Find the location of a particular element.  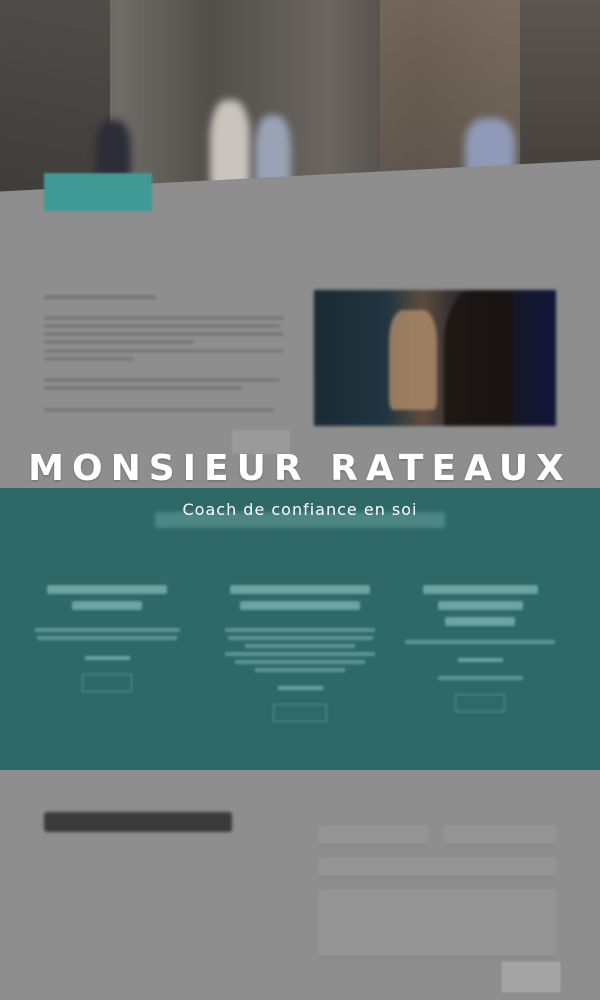

site-subtitle: Coach de confiance en soi is located at coordinates (300, 509).